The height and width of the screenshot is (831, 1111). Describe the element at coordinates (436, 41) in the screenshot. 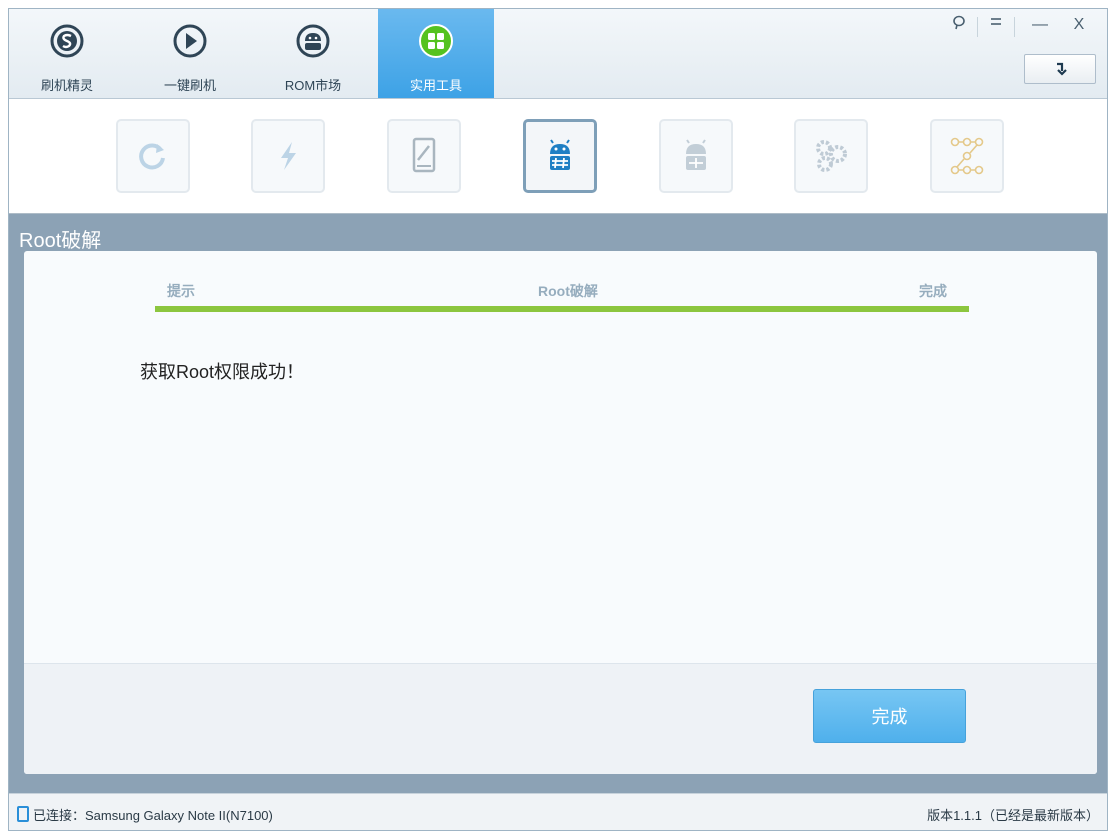

I see `grid-icon` at that location.